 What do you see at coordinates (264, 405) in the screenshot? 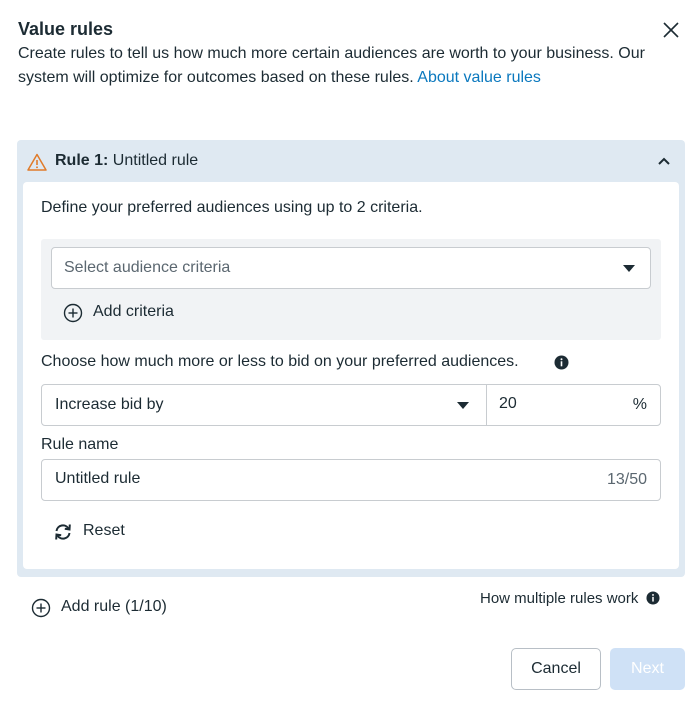
I see `bid-direction-select: Increase bid by` at bounding box center [264, 405].